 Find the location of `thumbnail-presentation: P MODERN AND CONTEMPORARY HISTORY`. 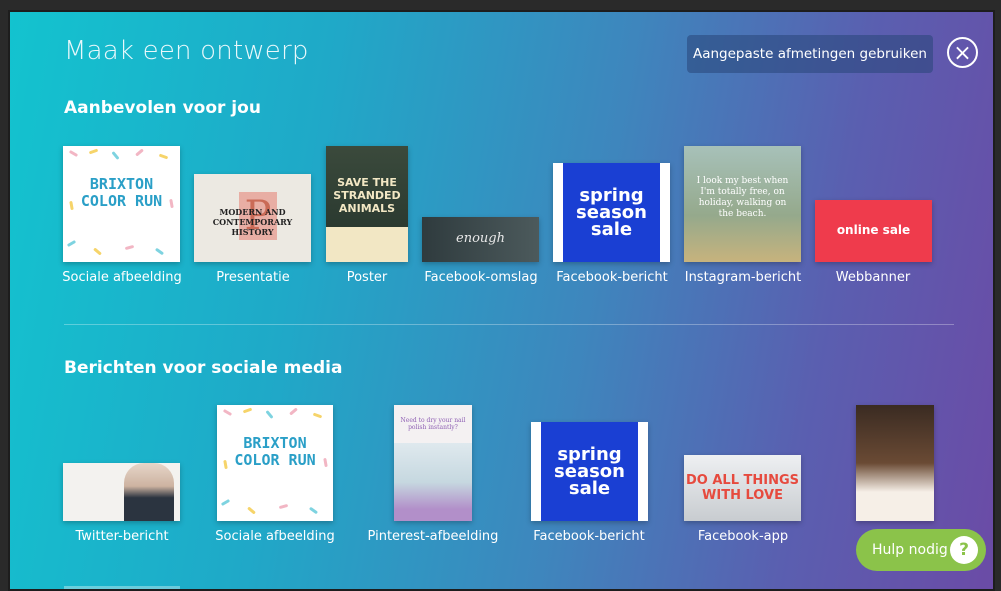

thumbnail-presentation: P MODERN AND CONTEMPORARY HISTORY is located at coordinates (252, 218).